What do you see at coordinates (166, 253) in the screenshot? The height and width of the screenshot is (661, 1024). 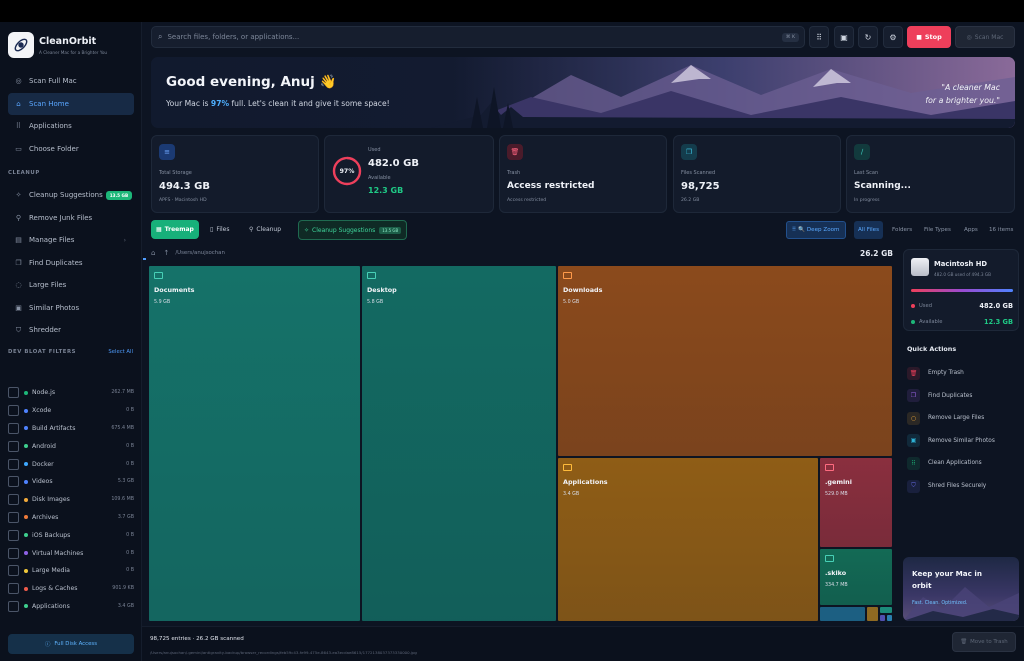 I see `up-arrow-icon: ↑` at bounding box center [166, 253].